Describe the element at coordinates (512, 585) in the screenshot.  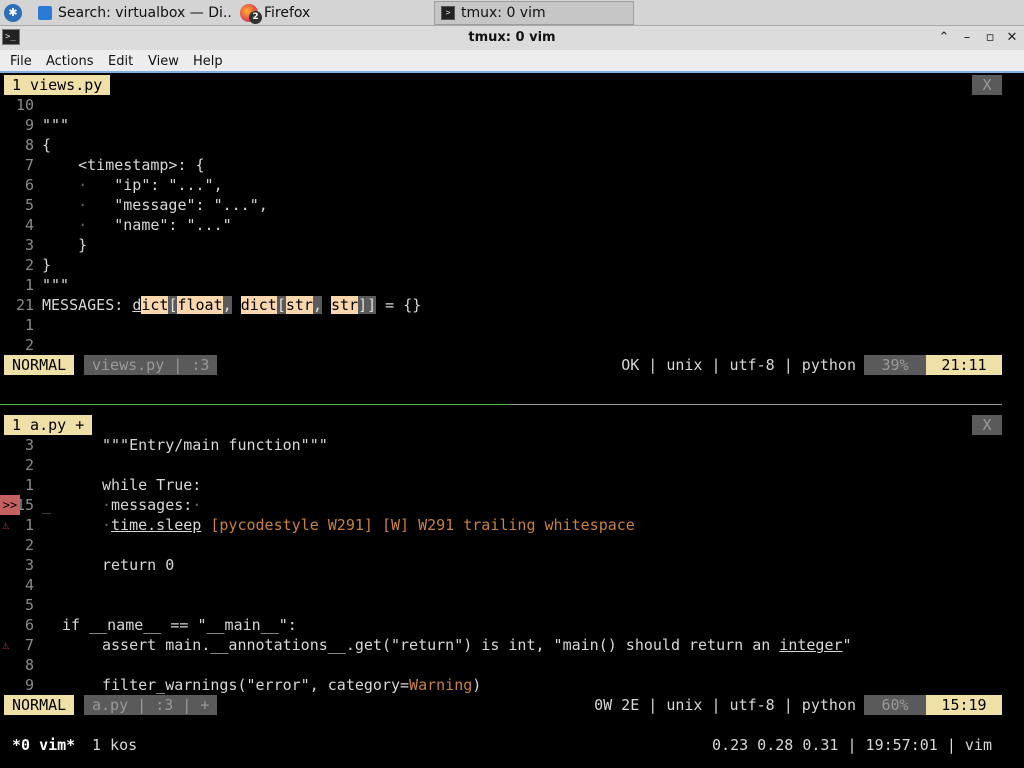
I see `code-line: 4` at that location.